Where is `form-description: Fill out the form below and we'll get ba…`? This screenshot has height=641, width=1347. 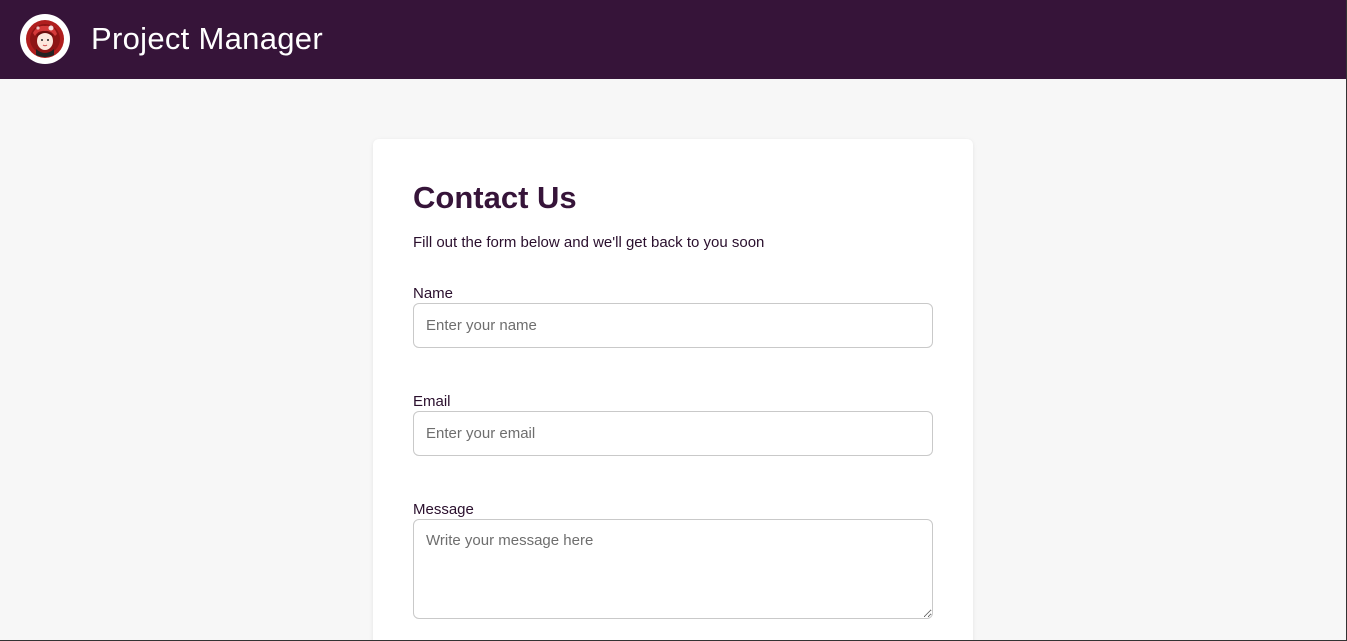 form-description: Fill out the form below and we'll get ba… is located at coordinates (589, 242).